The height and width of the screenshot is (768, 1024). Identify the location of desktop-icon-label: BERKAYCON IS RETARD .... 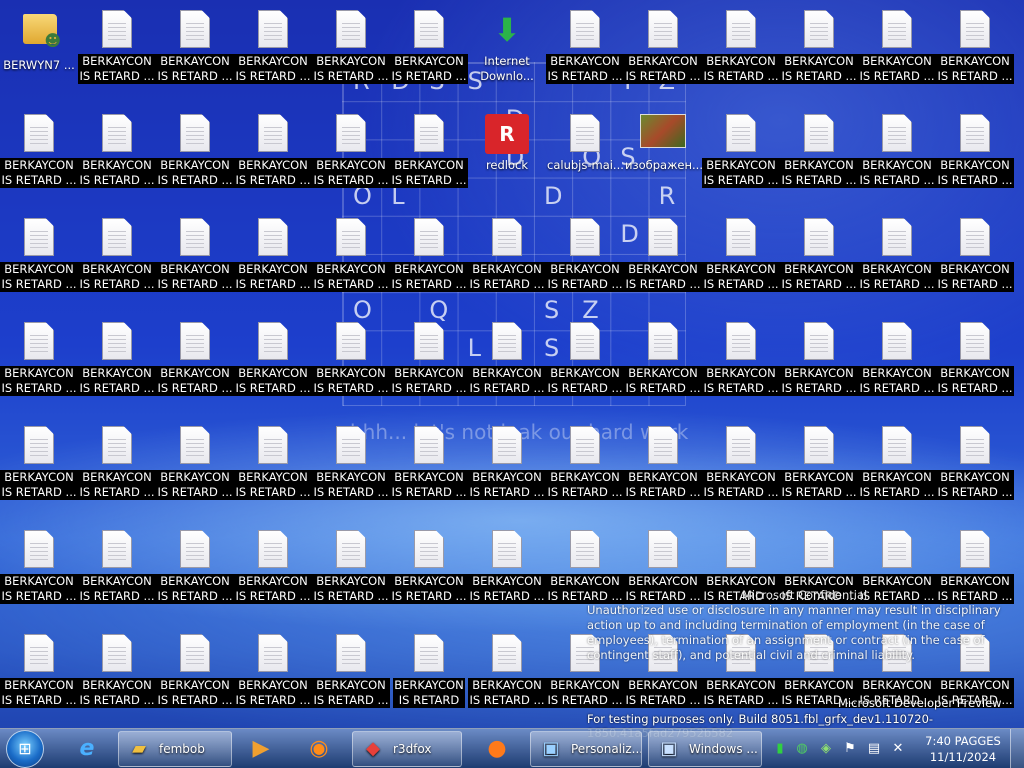
(819, 277).